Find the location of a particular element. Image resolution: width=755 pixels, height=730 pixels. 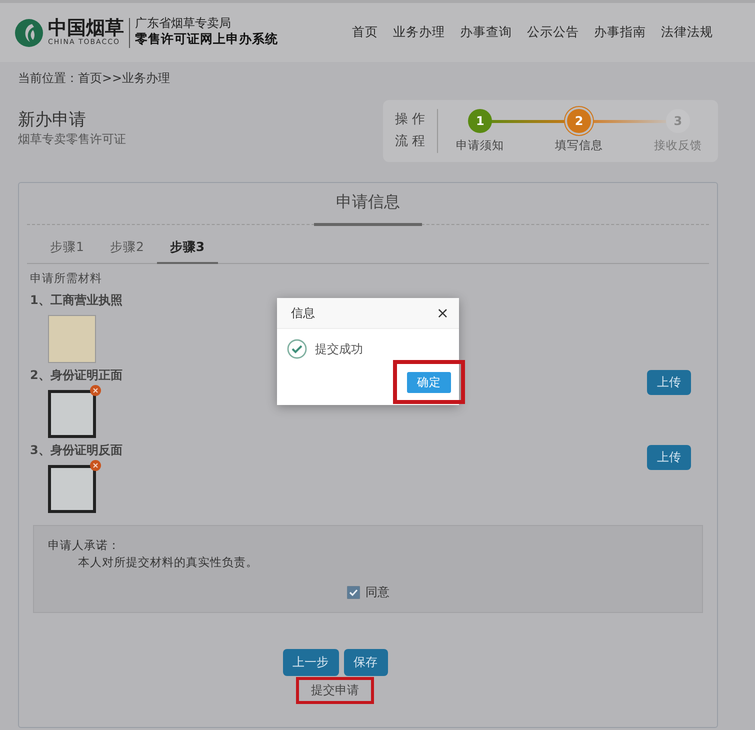

process-label: 流 程 is located at coordinates (410, 142).